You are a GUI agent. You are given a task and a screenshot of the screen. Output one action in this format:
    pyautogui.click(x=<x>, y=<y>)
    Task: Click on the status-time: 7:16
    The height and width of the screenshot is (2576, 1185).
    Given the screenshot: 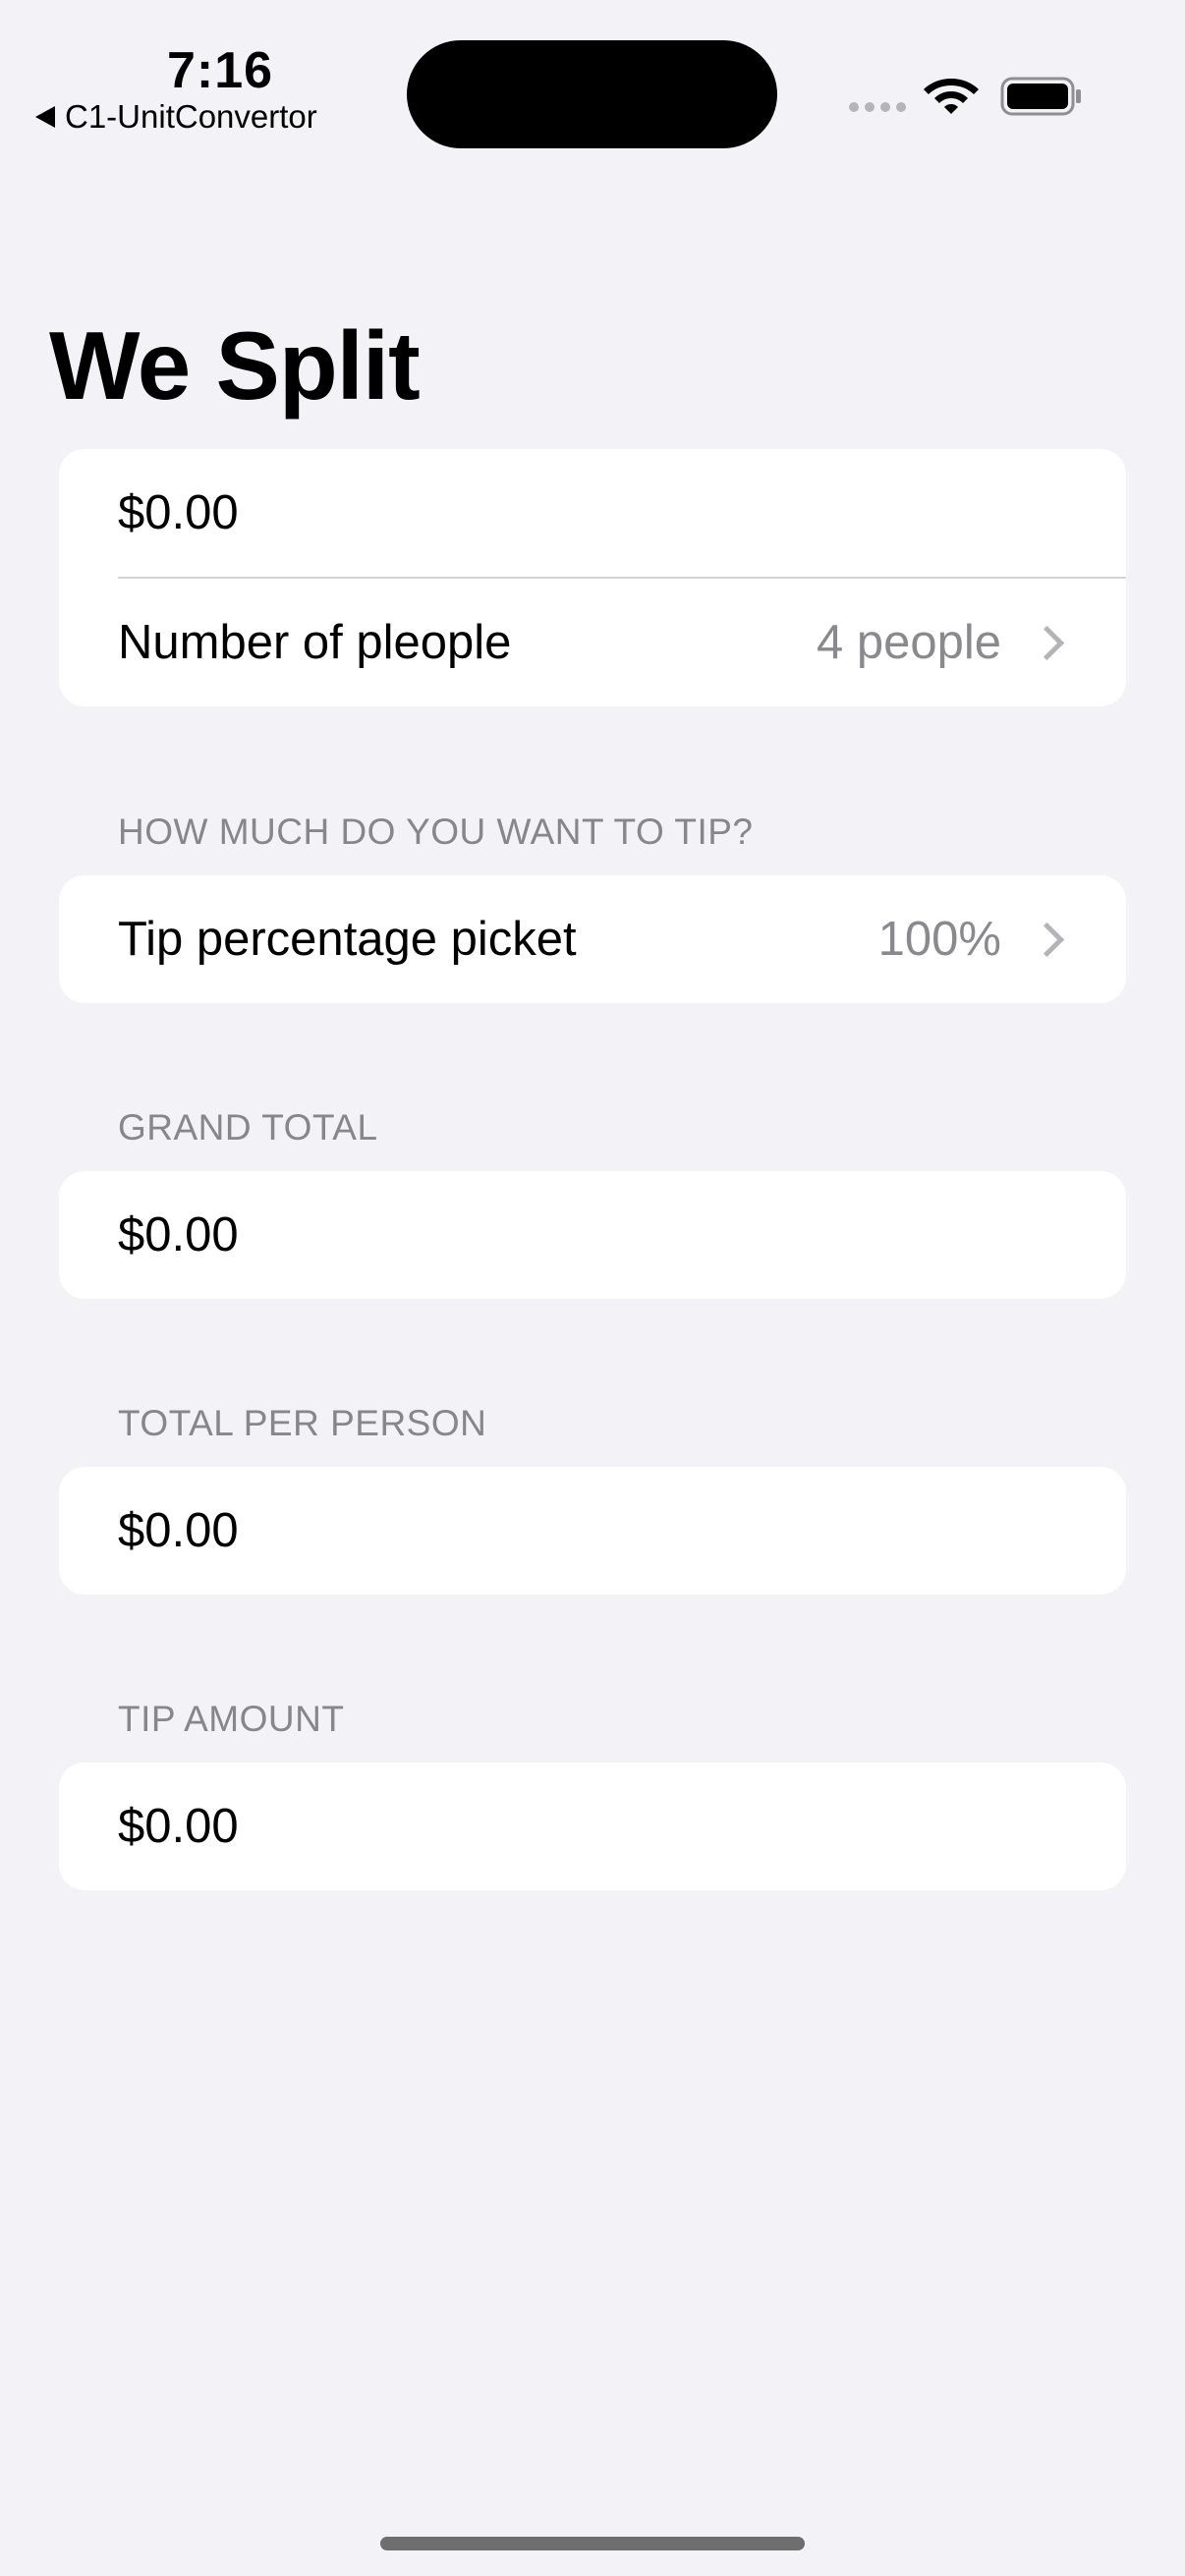 What is the action you would take?
    pyautogui.click(x=221, y=70)
    